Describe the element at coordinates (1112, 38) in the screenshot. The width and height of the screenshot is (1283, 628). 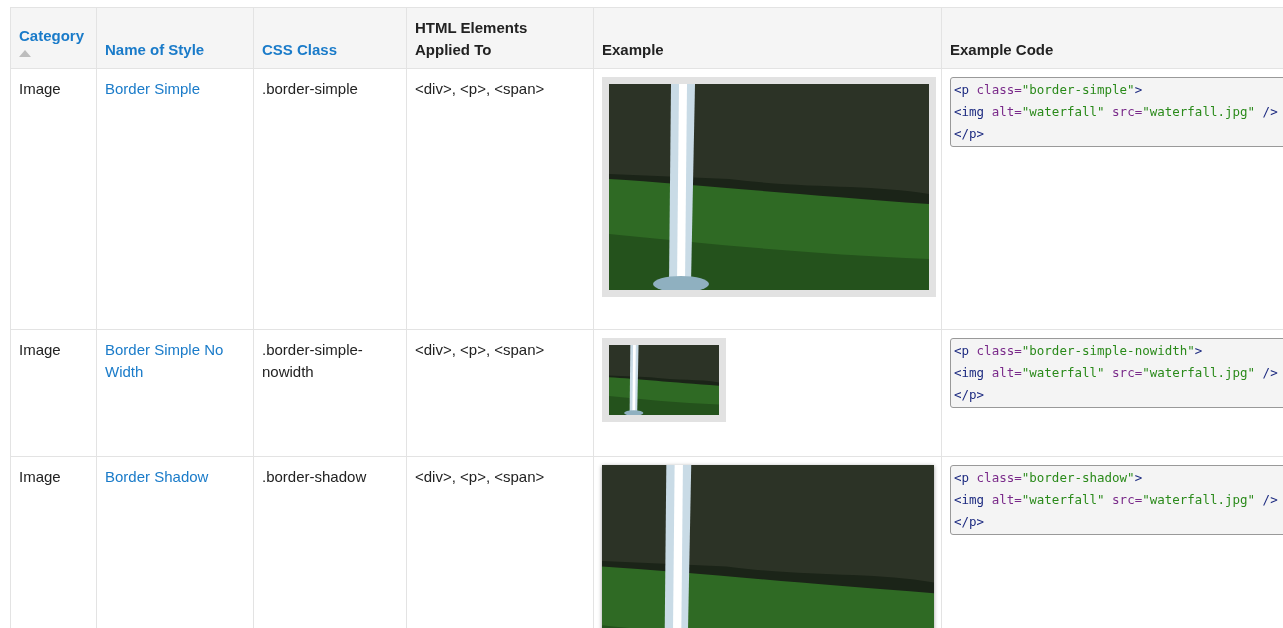
I see `column-header: Example Code` at that location.